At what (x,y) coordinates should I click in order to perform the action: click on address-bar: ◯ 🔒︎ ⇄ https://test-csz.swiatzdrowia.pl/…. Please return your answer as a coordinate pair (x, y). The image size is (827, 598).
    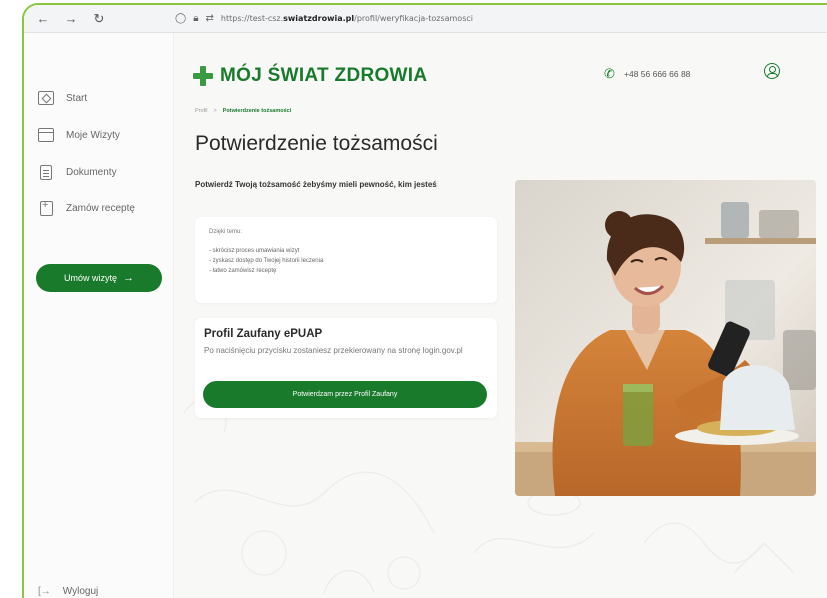
    Looking at the image, I should click on (498, 18).